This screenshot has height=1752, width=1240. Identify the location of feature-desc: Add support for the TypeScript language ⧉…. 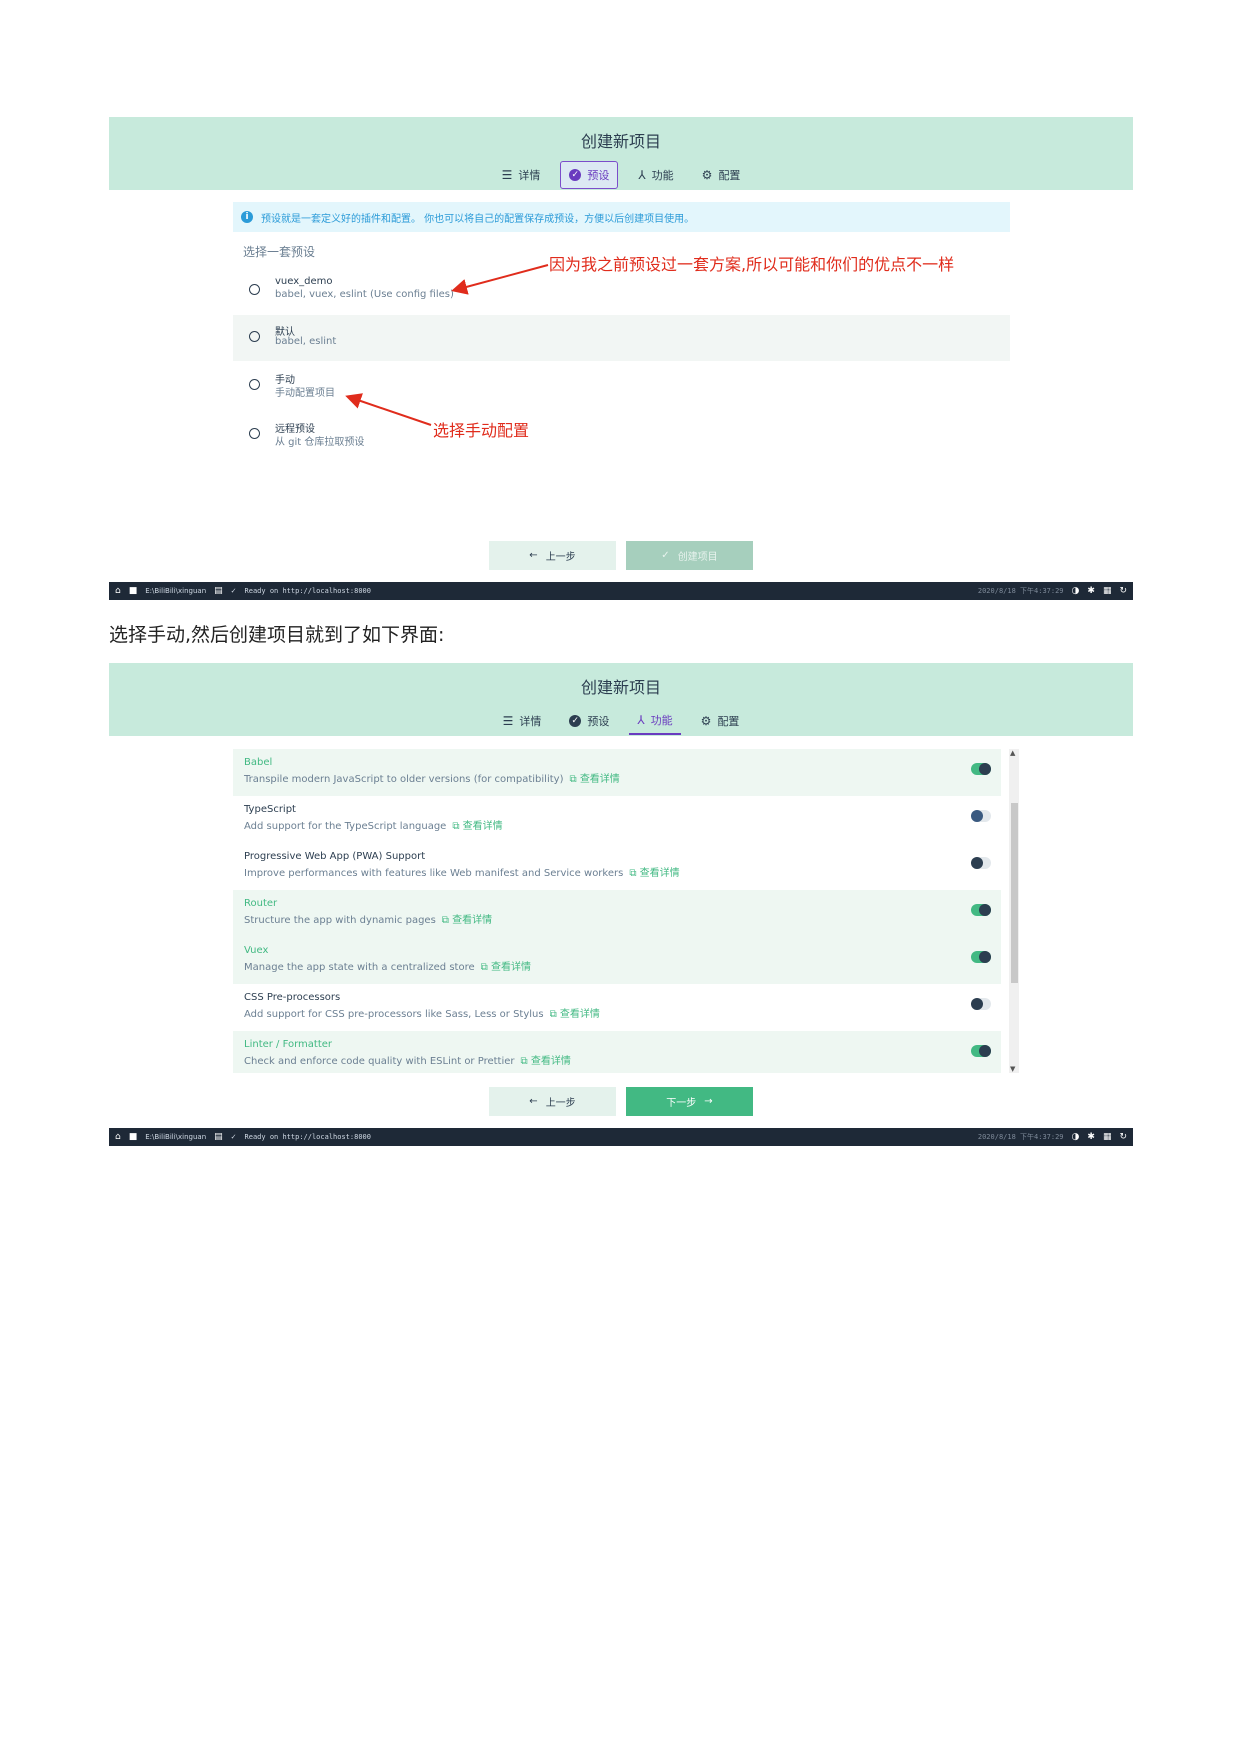
(373, 826).